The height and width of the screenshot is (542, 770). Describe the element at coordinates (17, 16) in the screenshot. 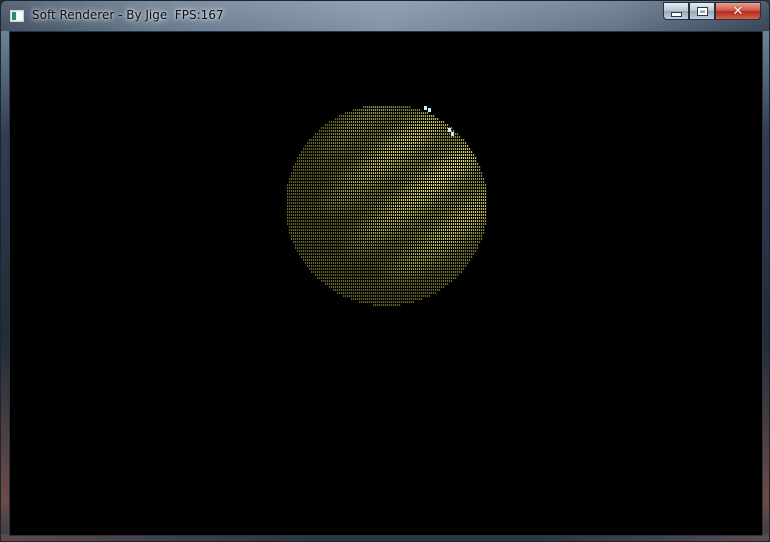

I see `app-icon` at that location.